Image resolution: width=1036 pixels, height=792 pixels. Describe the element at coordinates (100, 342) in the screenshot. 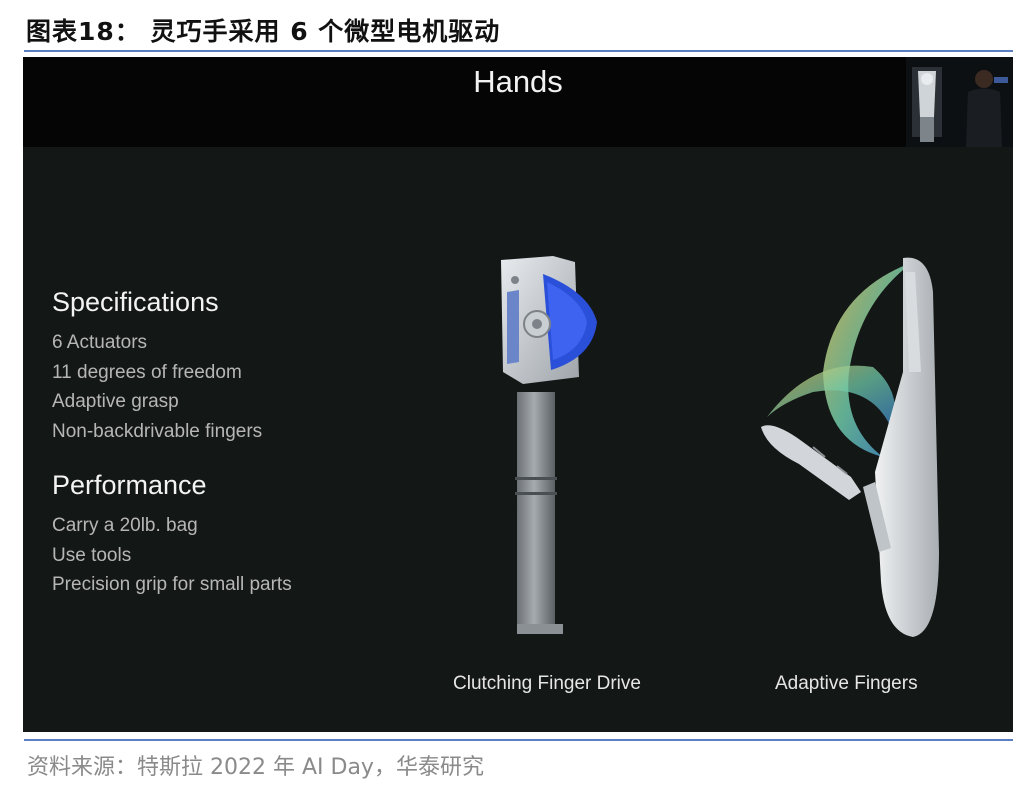

I see `spec-item: 6 Actuators` at that location.